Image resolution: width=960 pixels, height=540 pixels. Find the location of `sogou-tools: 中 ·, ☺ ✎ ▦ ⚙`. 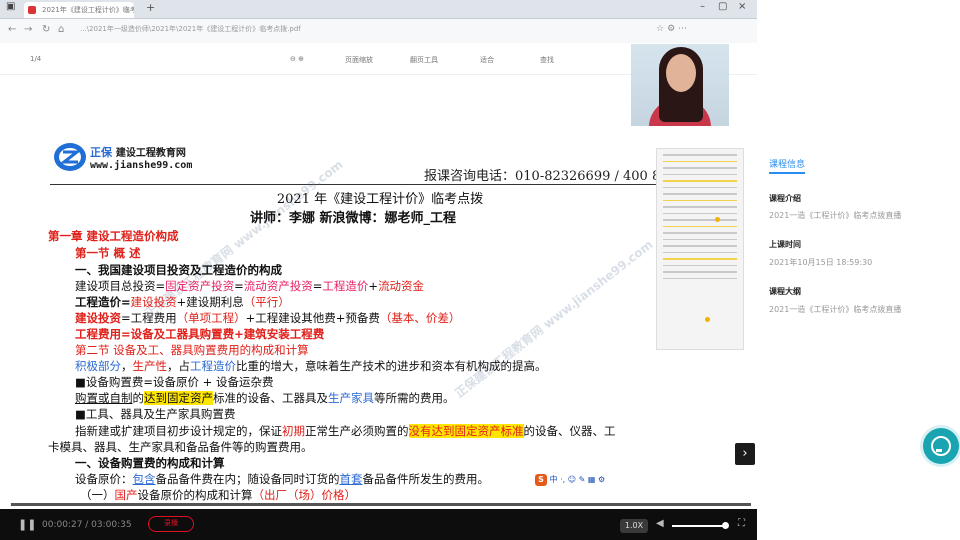

sogou-tools: 中 ·, ☺ ✎ ▦ ⚙ is located at coordinates (577, 479).